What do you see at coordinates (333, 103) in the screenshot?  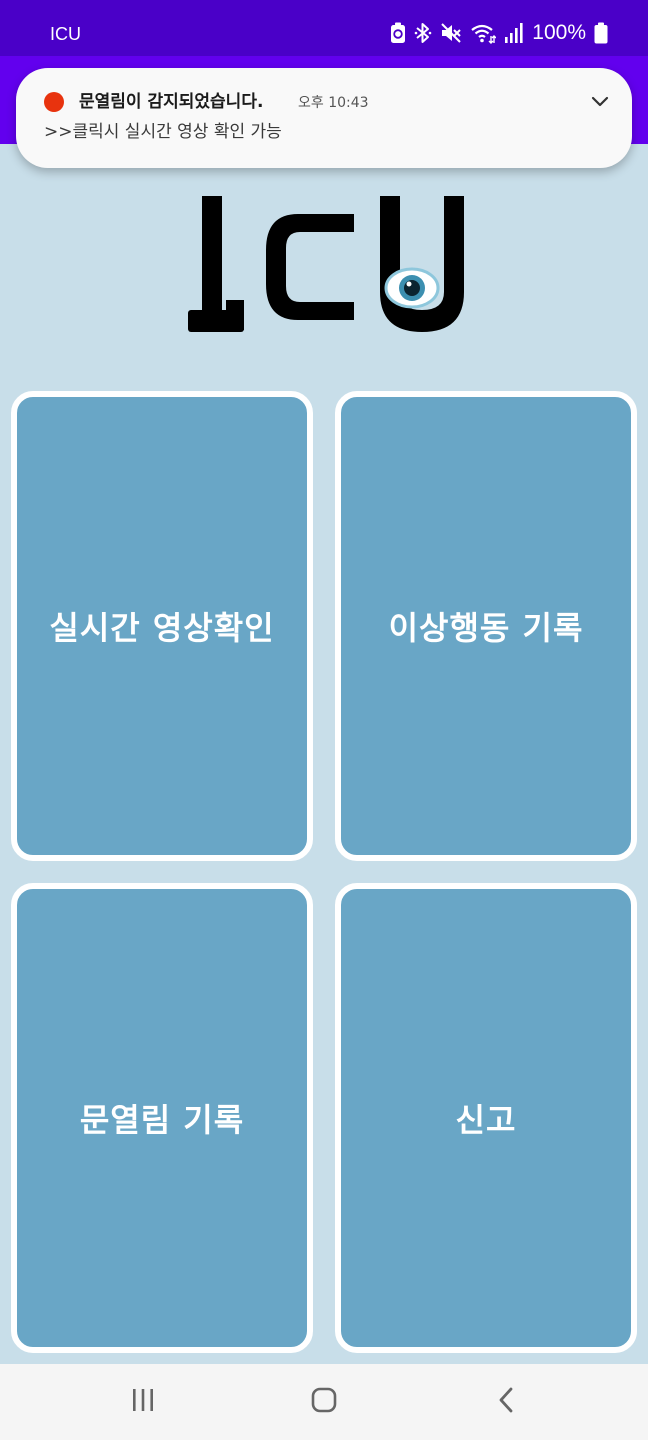 I see `notification-time: 오후 10:43` at bounding box center [333, 103].